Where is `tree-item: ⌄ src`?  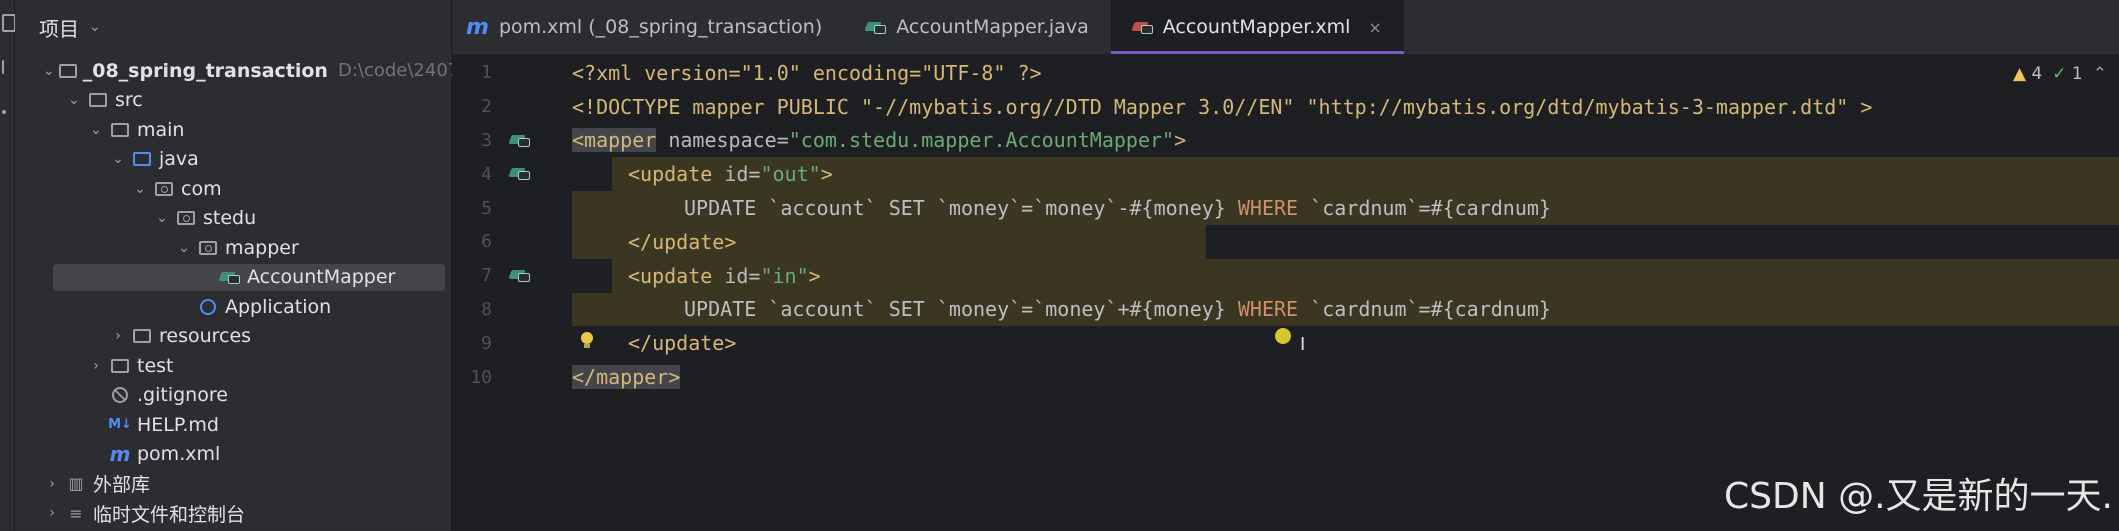 tree-item: ⌄ src is located at coordinates (233, 101).